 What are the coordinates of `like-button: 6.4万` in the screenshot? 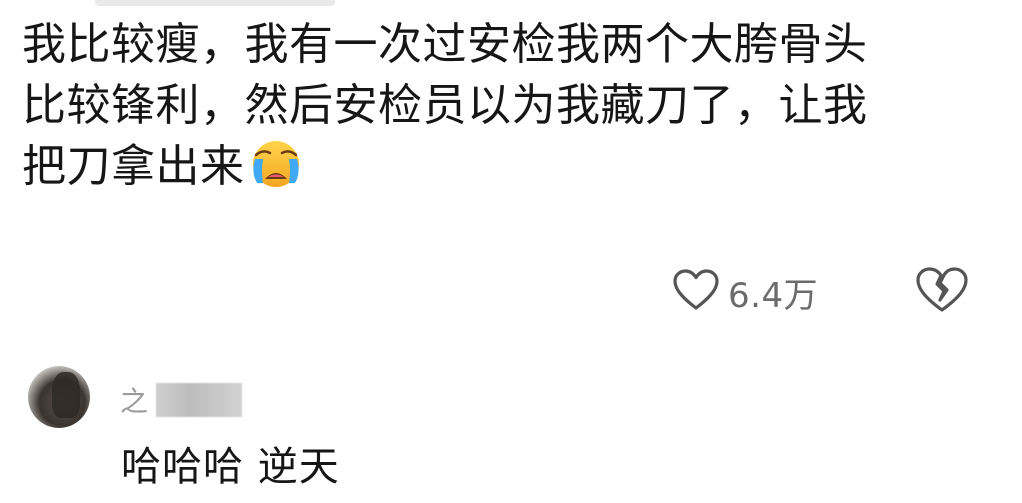 It's located at (745, 292).